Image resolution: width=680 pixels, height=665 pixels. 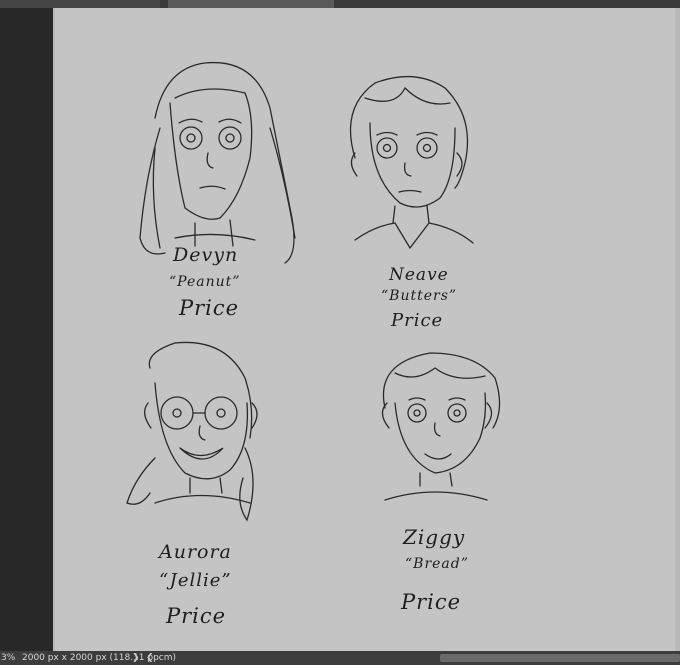 I want to click on portrait-neave, so click(x=411, y=162).